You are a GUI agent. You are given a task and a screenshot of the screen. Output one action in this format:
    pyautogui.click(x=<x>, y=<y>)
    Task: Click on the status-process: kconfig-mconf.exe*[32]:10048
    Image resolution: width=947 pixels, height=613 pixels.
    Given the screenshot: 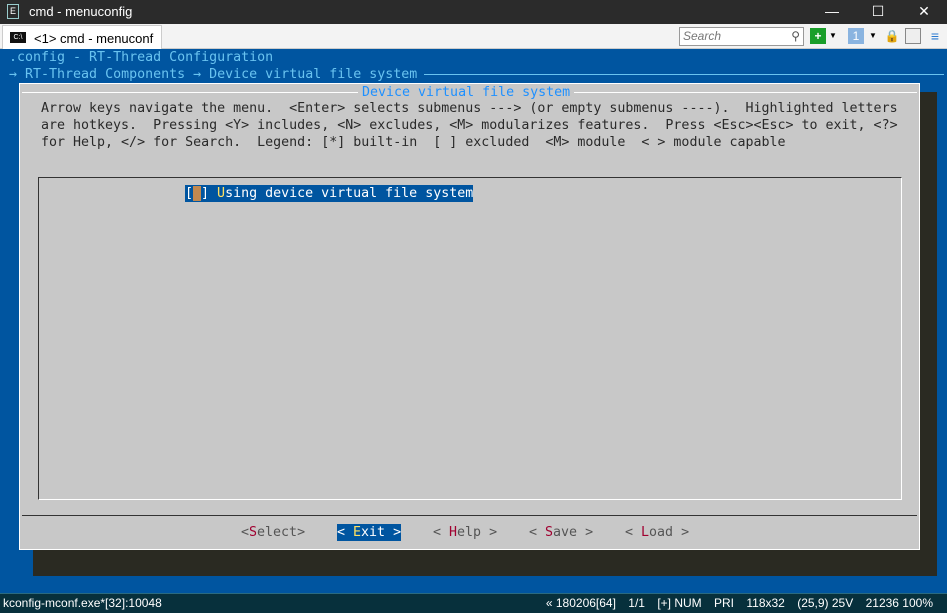 What is the action you would take?
    pyautogui.click(x=82, y=603)
    